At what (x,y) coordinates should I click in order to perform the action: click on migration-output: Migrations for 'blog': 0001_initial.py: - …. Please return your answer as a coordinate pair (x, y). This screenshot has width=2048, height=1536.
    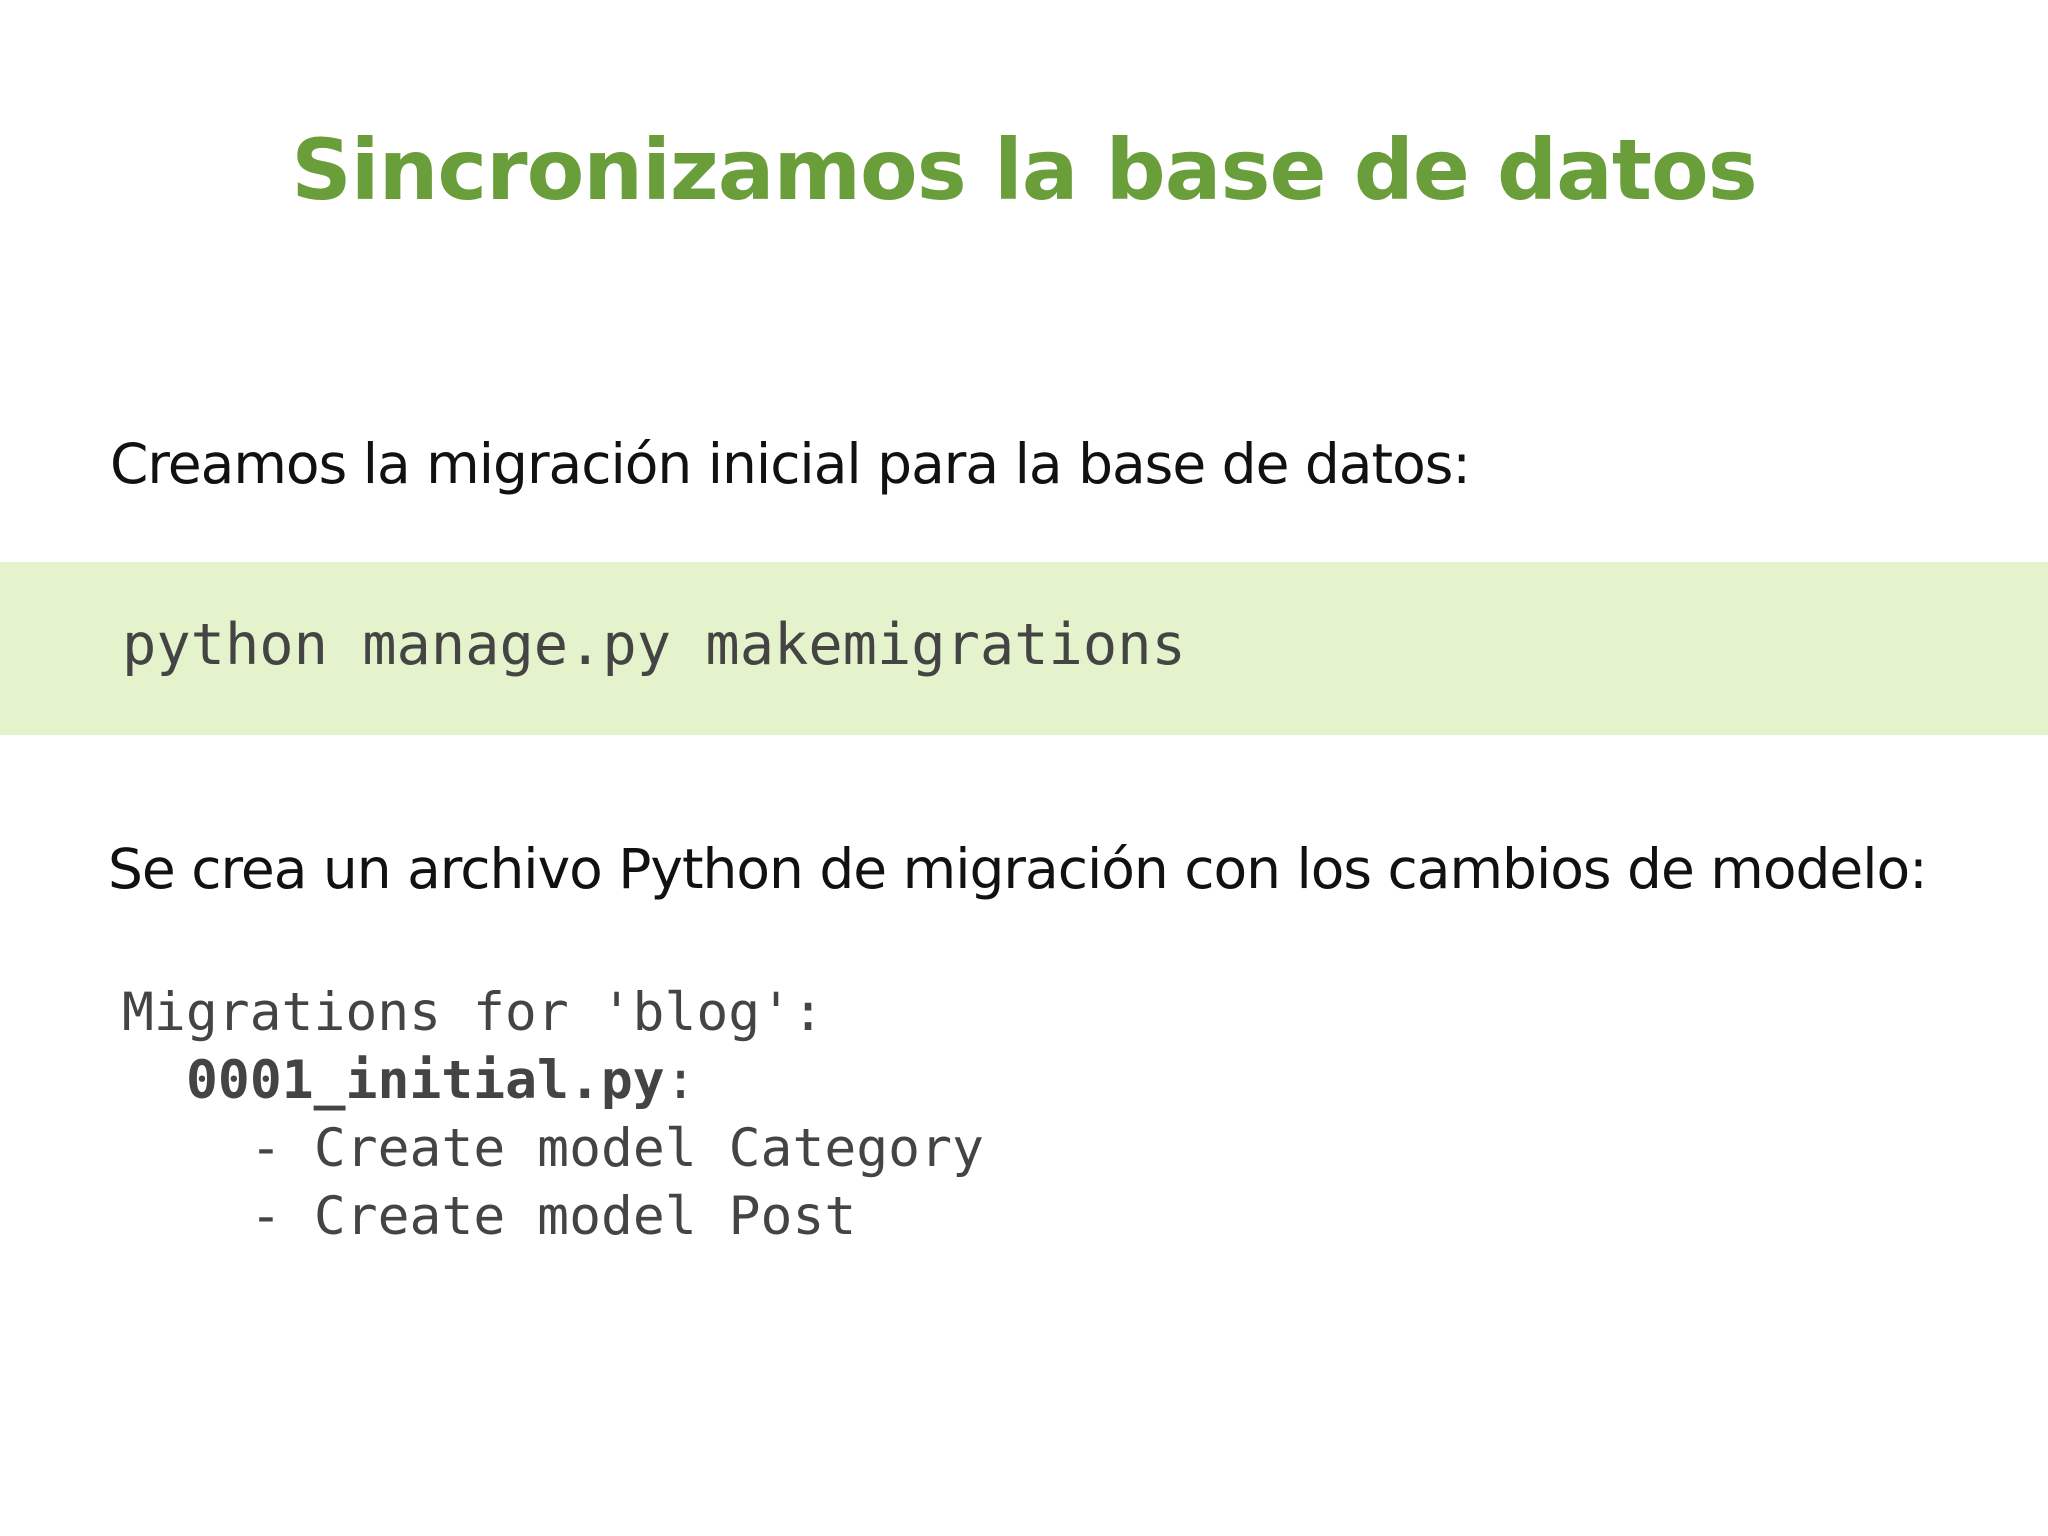
    Looking at the image, I should click on (553, 1115).